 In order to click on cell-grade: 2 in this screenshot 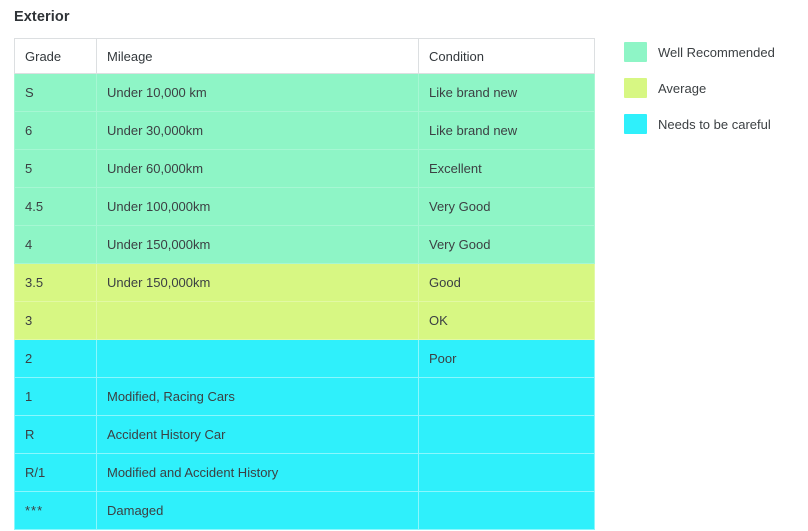, I will do `click(55, 358)`.